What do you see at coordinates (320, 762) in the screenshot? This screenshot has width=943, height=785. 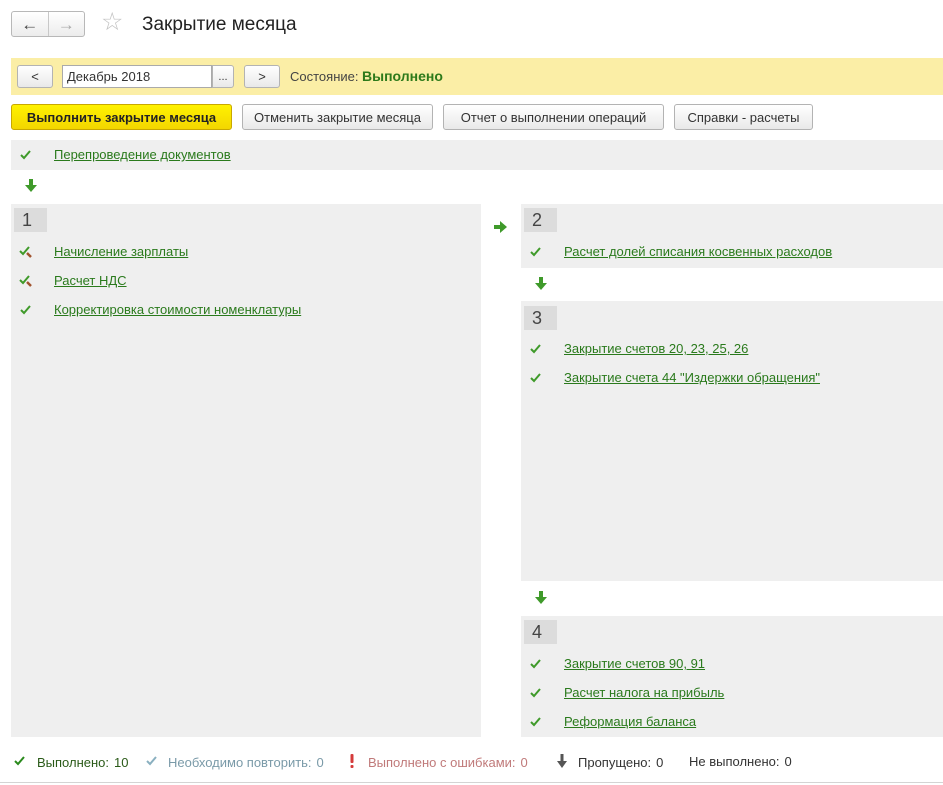 I see `status-repeat-count: 0` at bounding box center [320, 762].